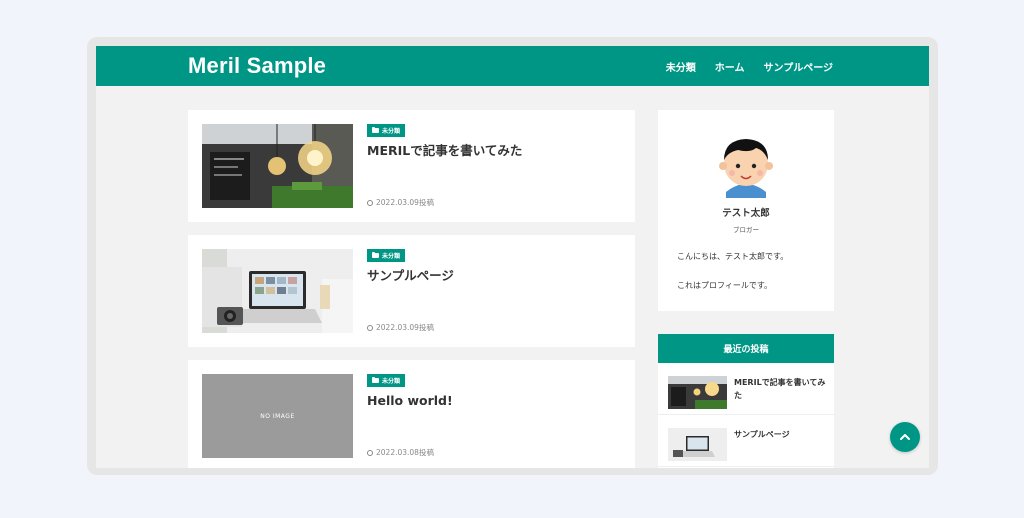  What do you see at coordinates (492, 151) in the screenshot?
I see `post-title: MERILで記事を書いてみた` at bounding box center [492, 151].